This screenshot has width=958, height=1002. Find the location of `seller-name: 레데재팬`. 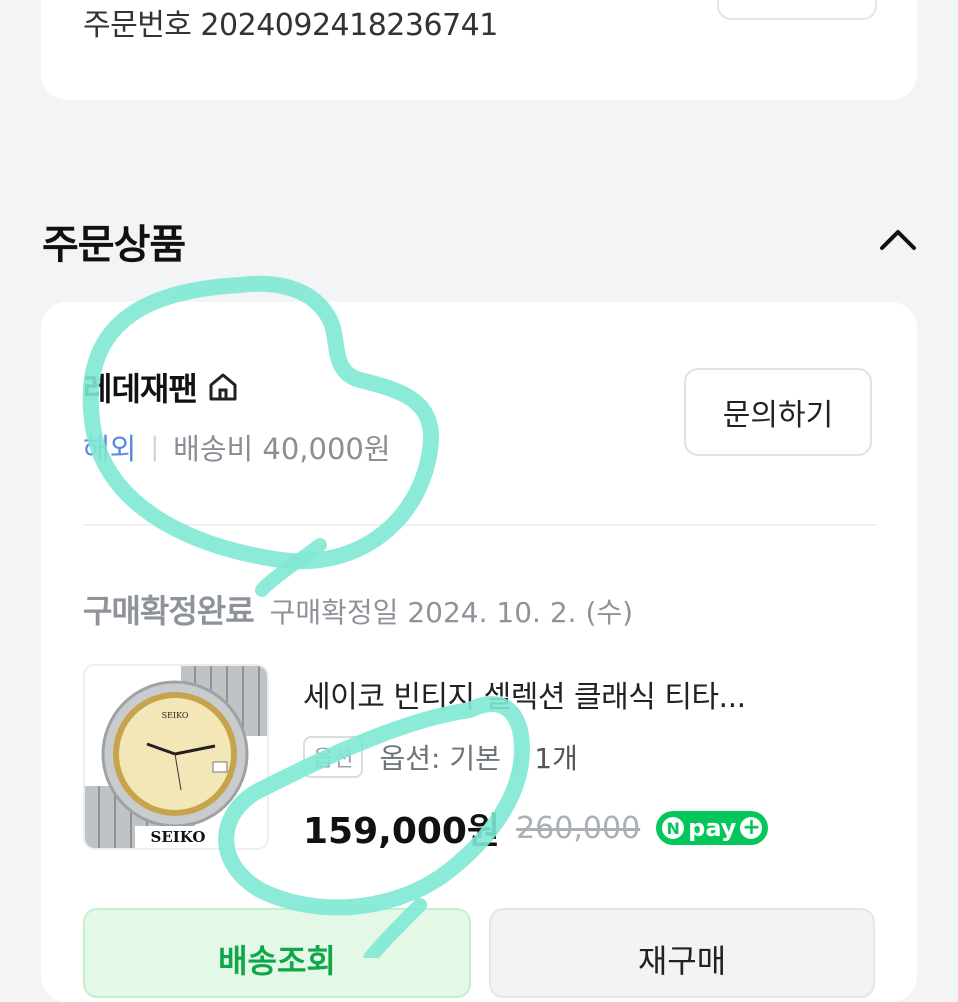

seller-name: 레데재팬 is located at coordinates (140, 387).